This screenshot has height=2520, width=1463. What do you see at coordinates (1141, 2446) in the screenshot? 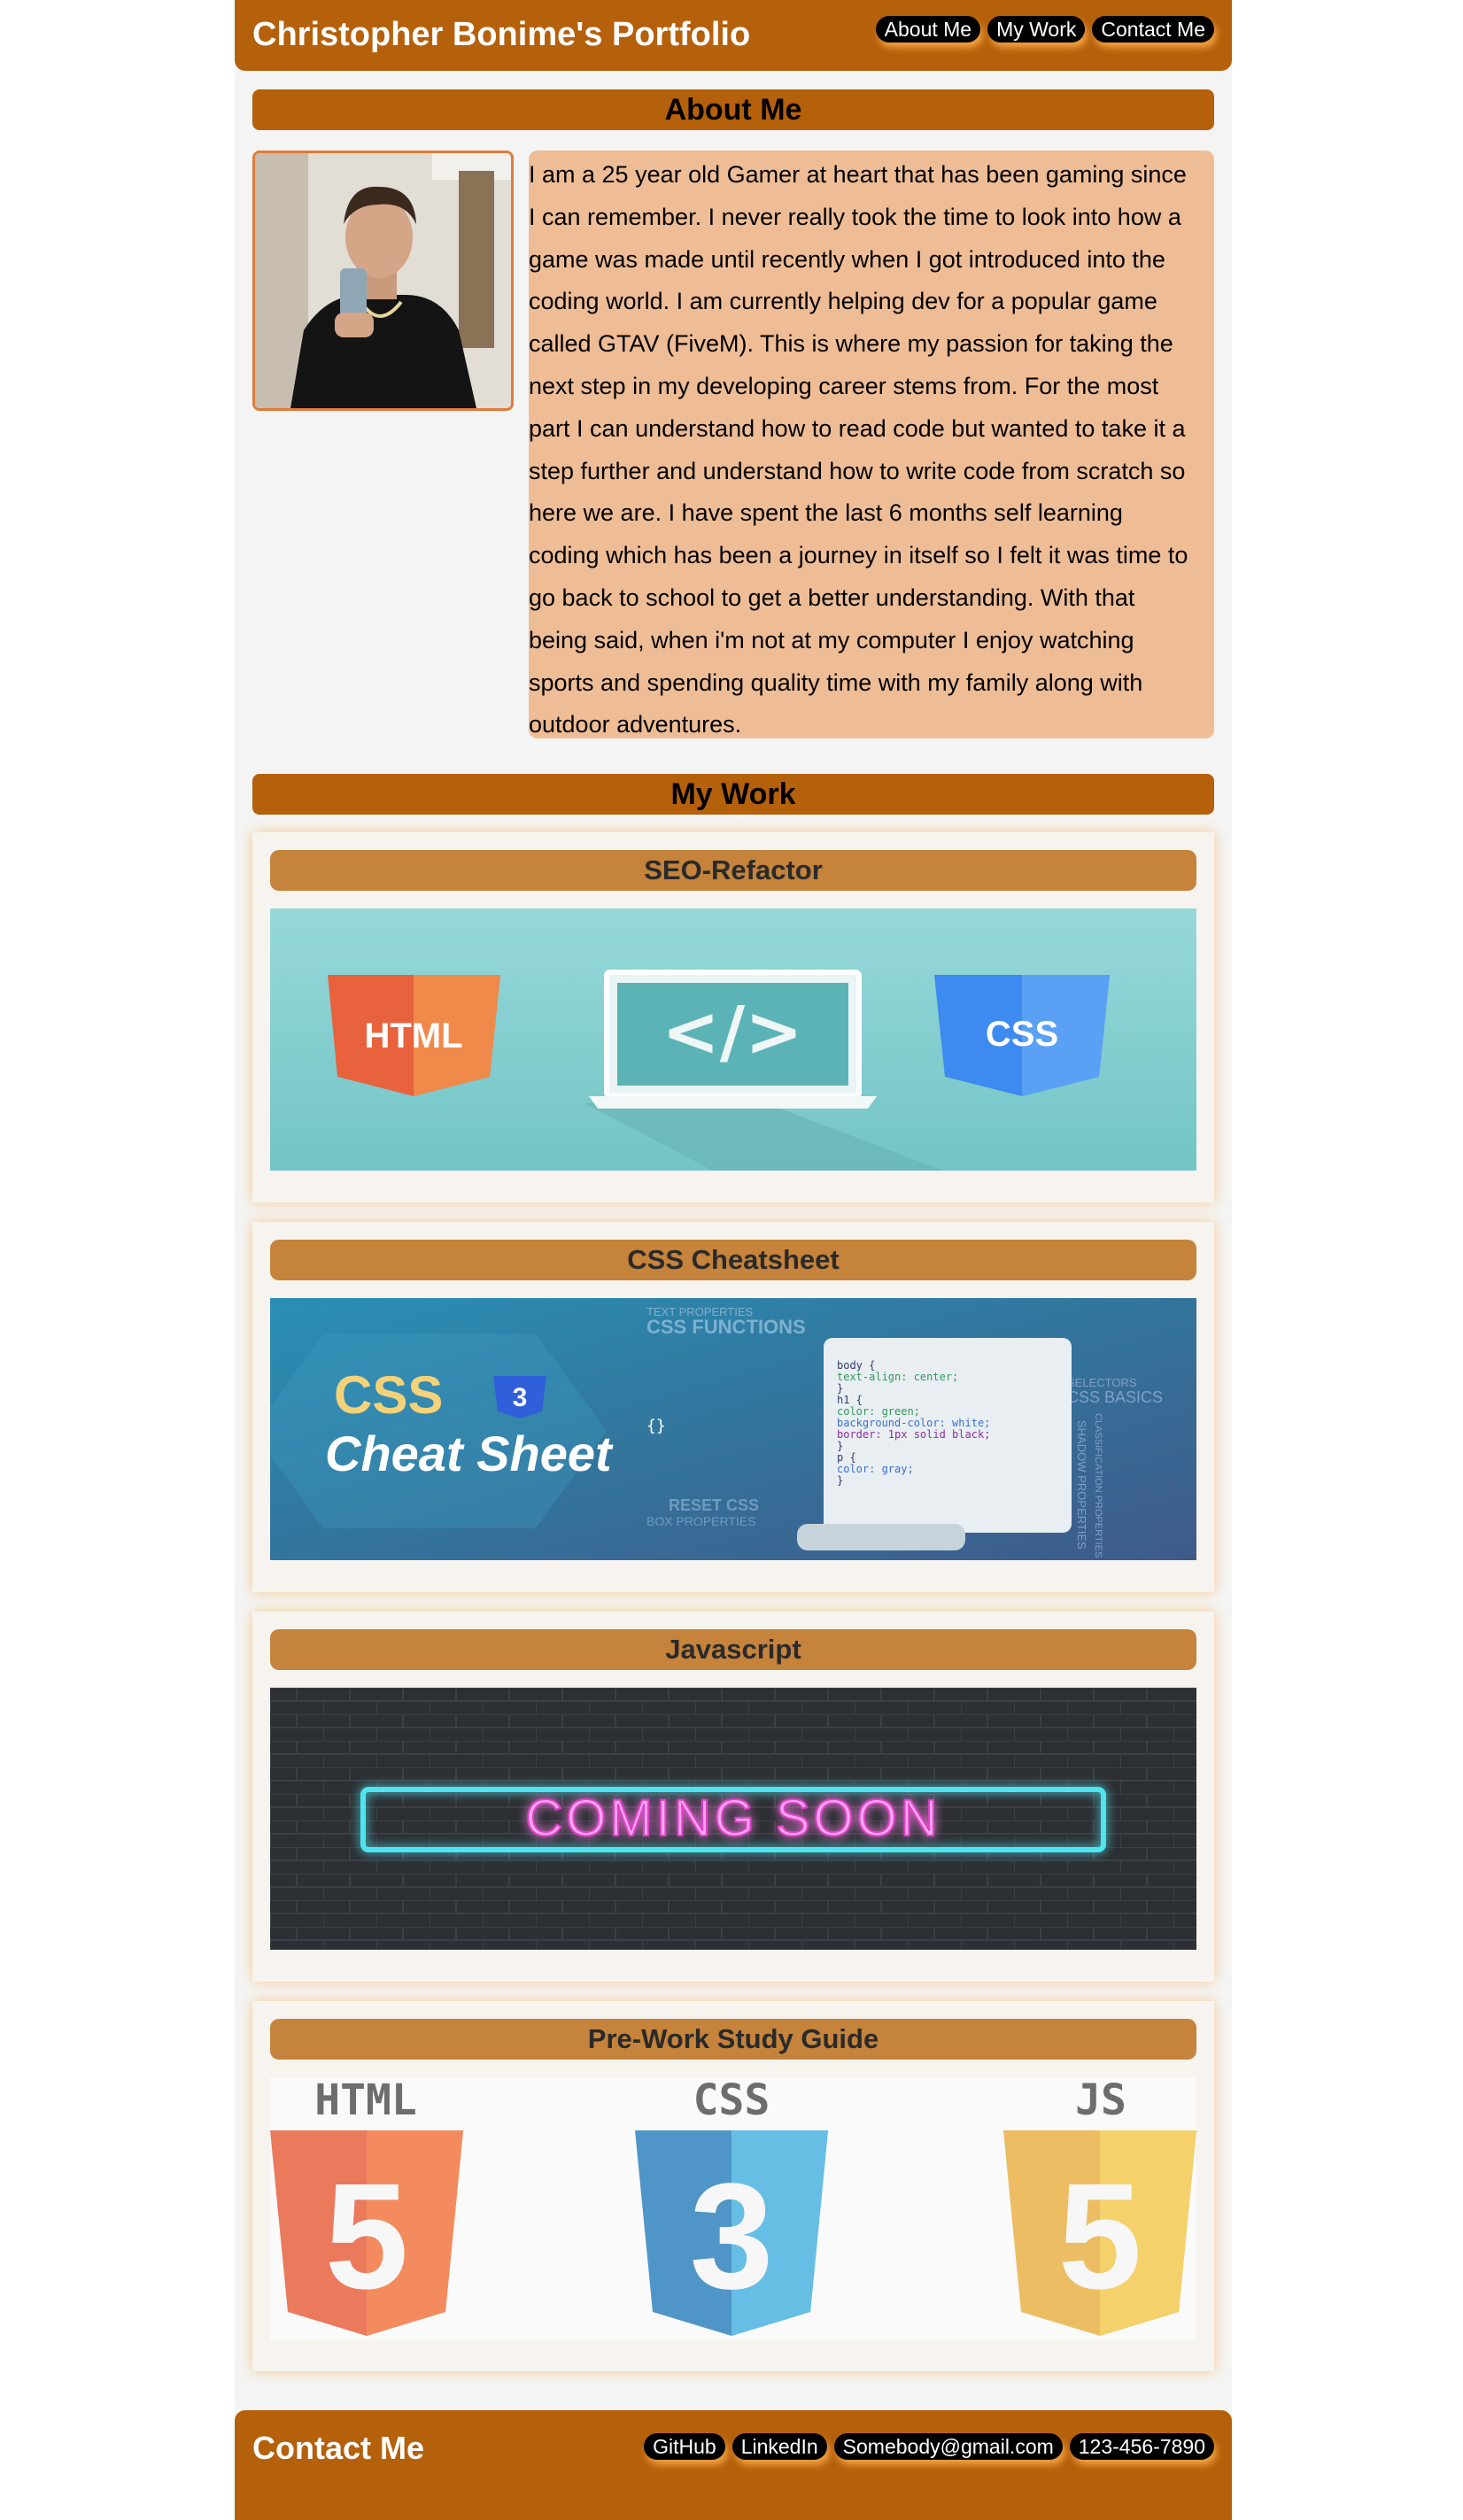
I see `phone-link: 123-456-7890` at bounding box center [1141, 2446].